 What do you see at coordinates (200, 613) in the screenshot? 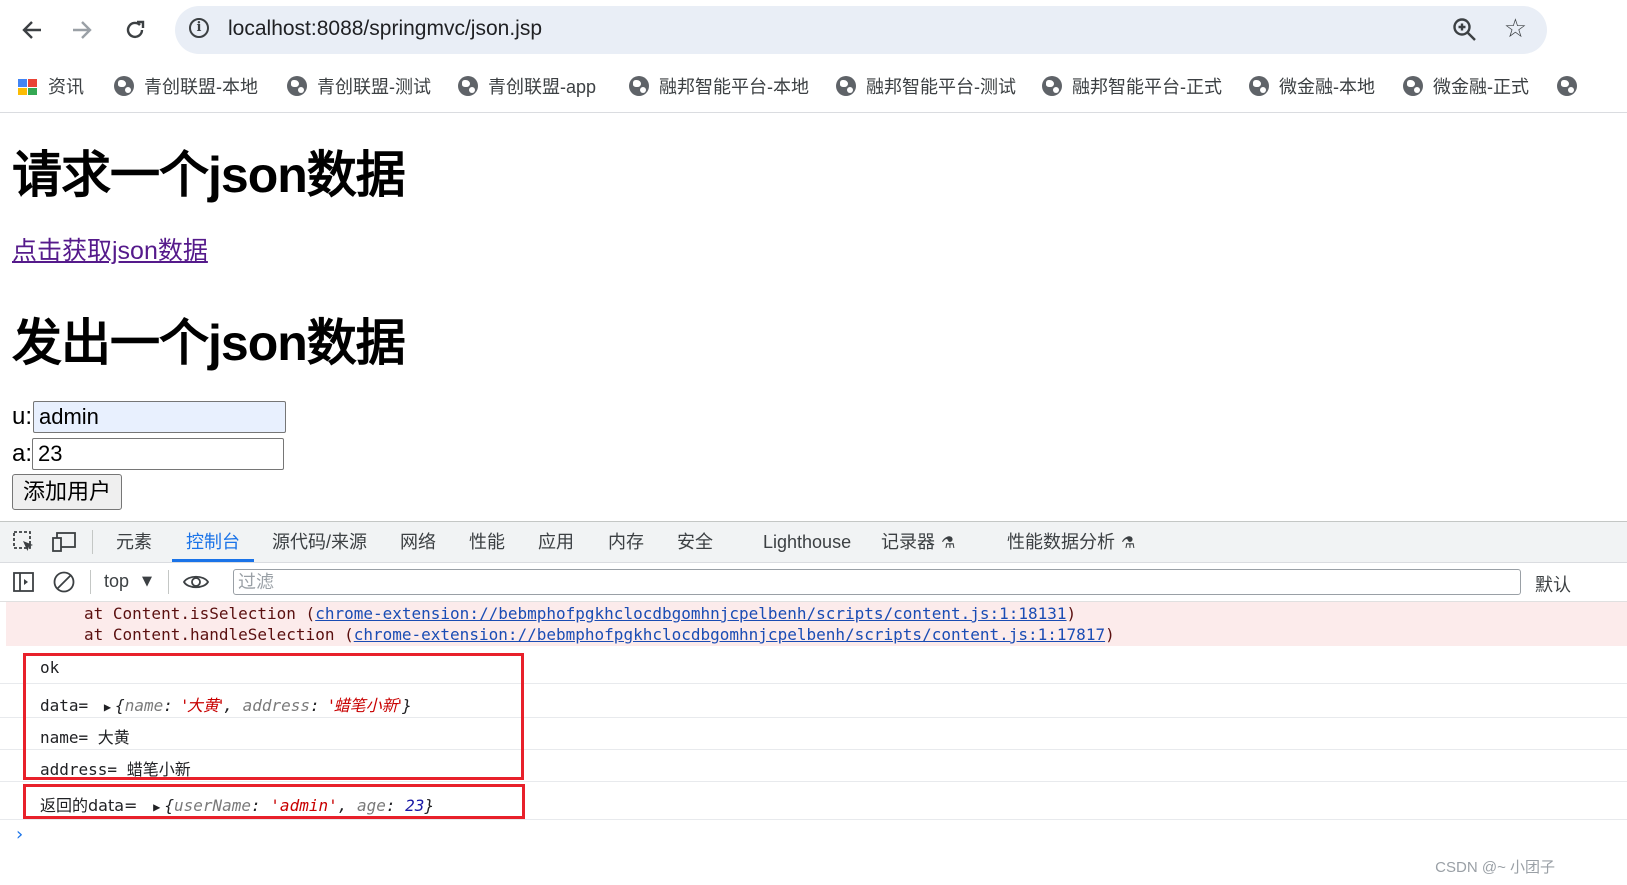
I see `stack-frame-text: at Content.isSelection (` at bounding box center [200, 613].